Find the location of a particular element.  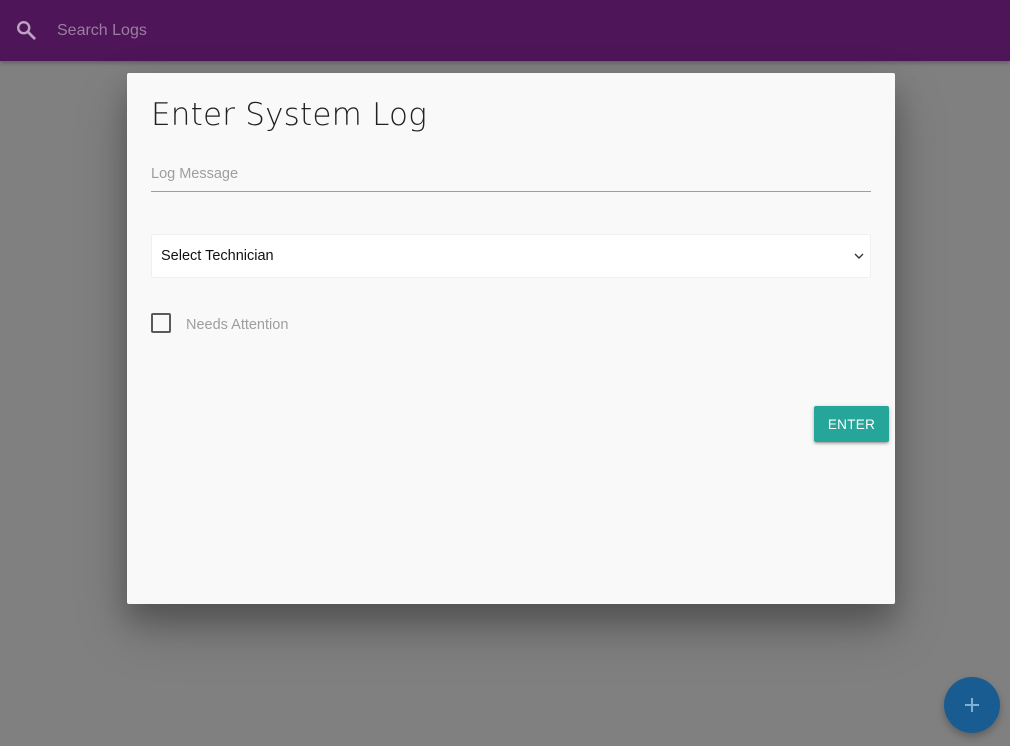

needs-attention-label: Needs Attention is located at coordinates (237, 325).